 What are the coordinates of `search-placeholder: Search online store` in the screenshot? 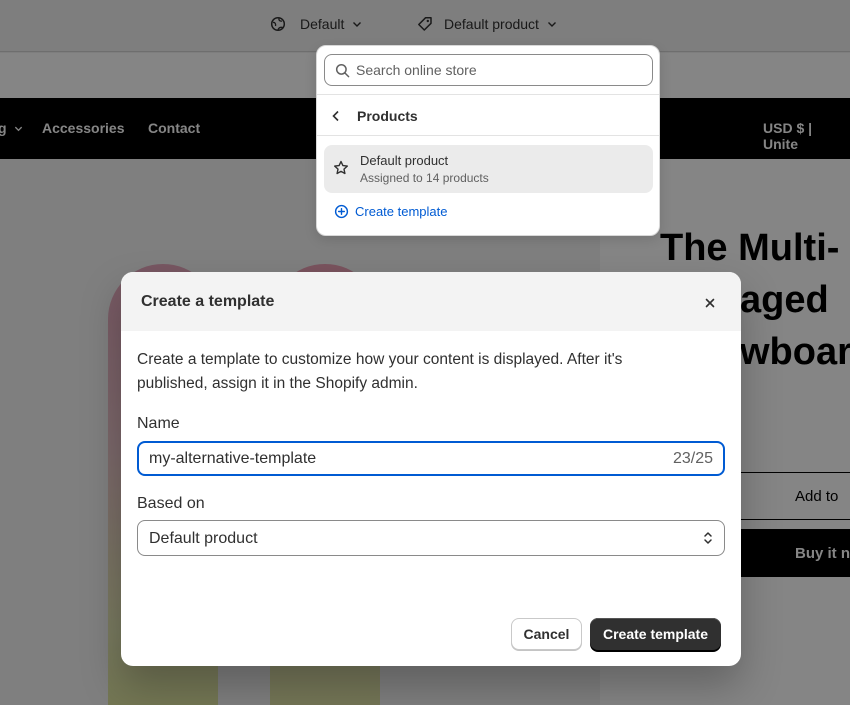 It's located at (416, 70).